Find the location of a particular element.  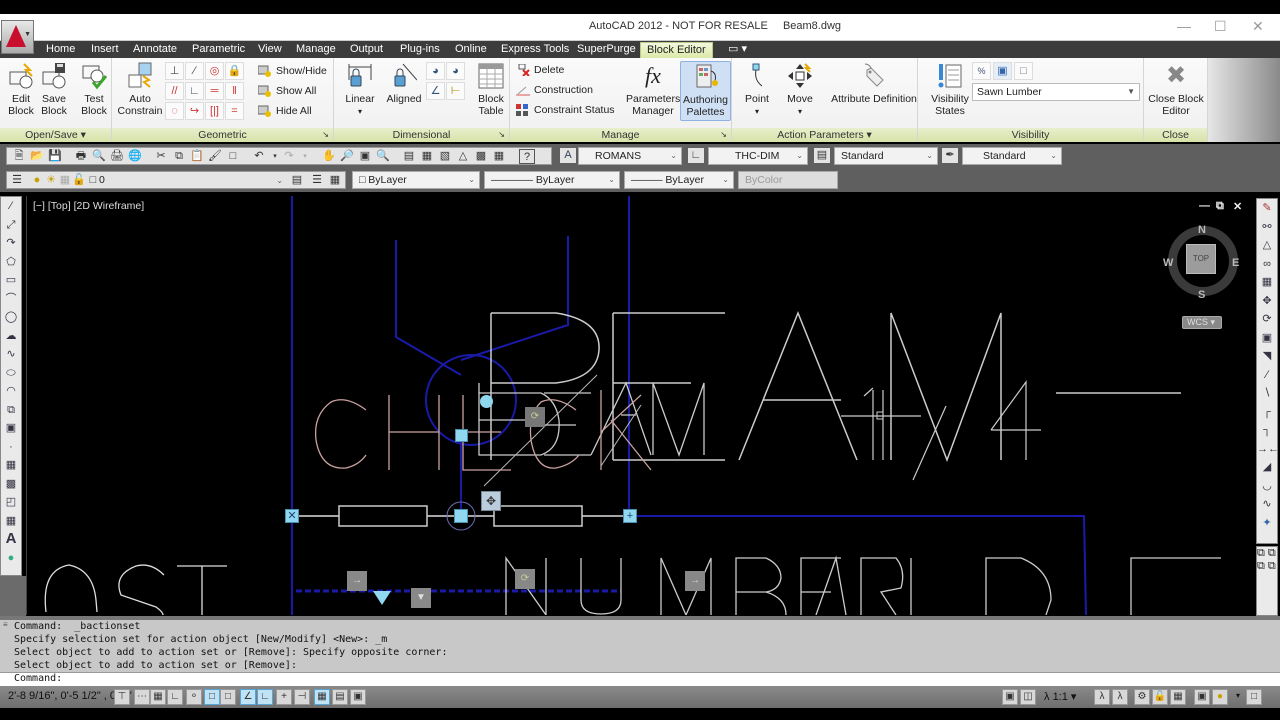

text-style-dropdown: ROMANS ⌄ is located at coordinates (630, 156).